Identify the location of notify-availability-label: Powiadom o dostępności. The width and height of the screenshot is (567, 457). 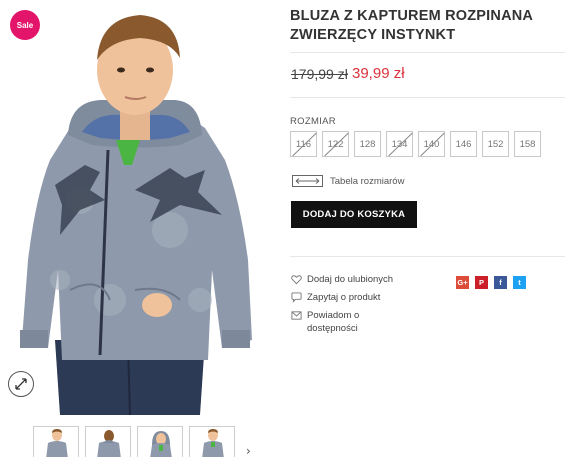
(333, 322).